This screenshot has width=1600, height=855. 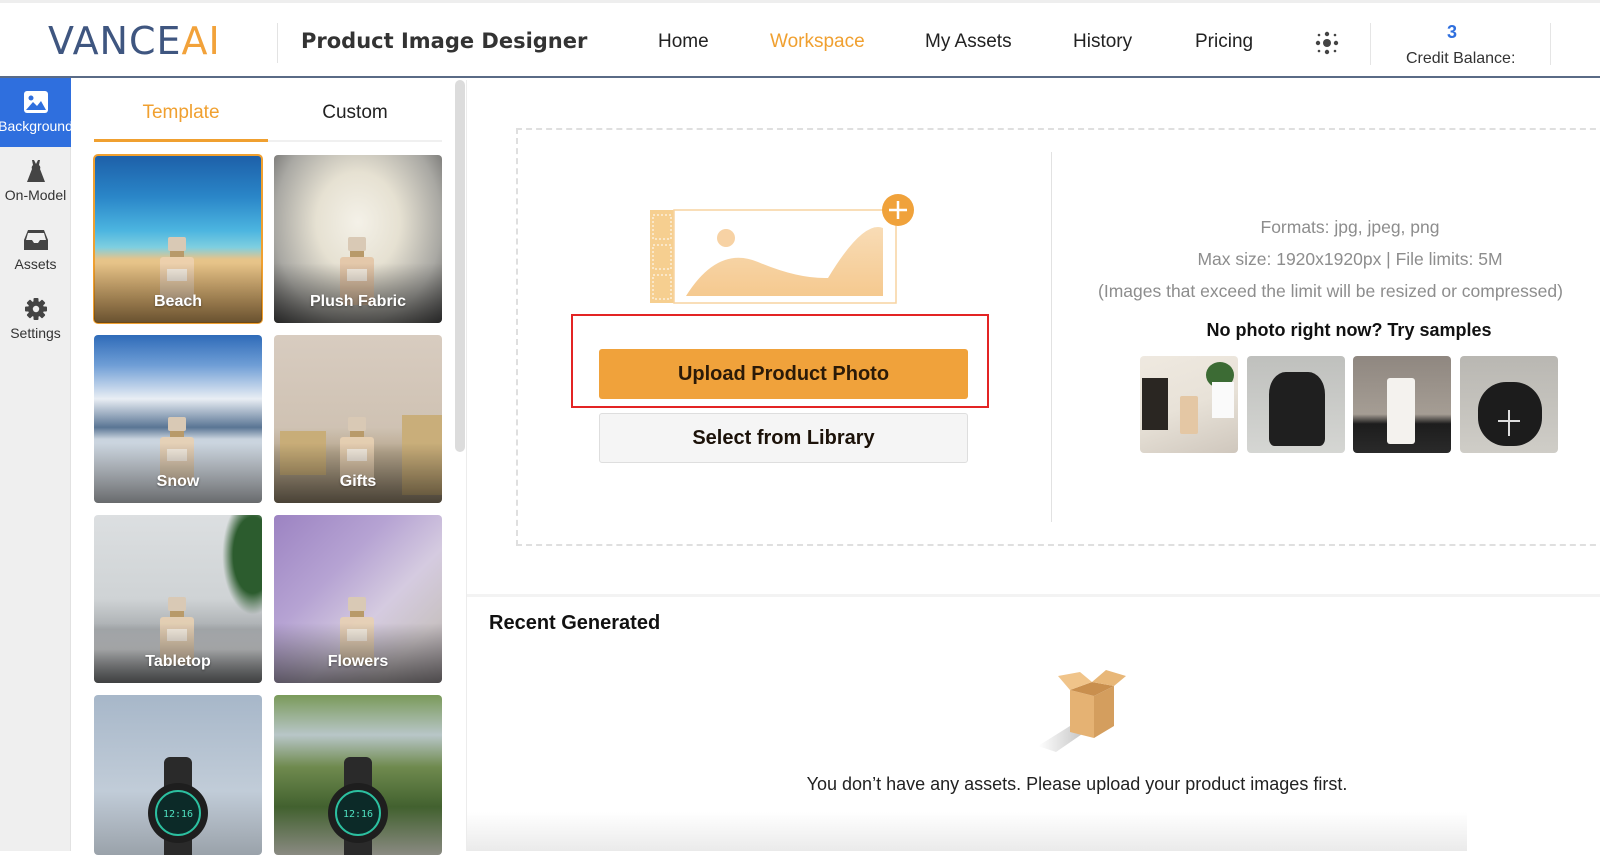 What do you see at coordinates (1402, 404) in the screenshot?
I see `sample-tumbler` at bounding box center [1402, 404].